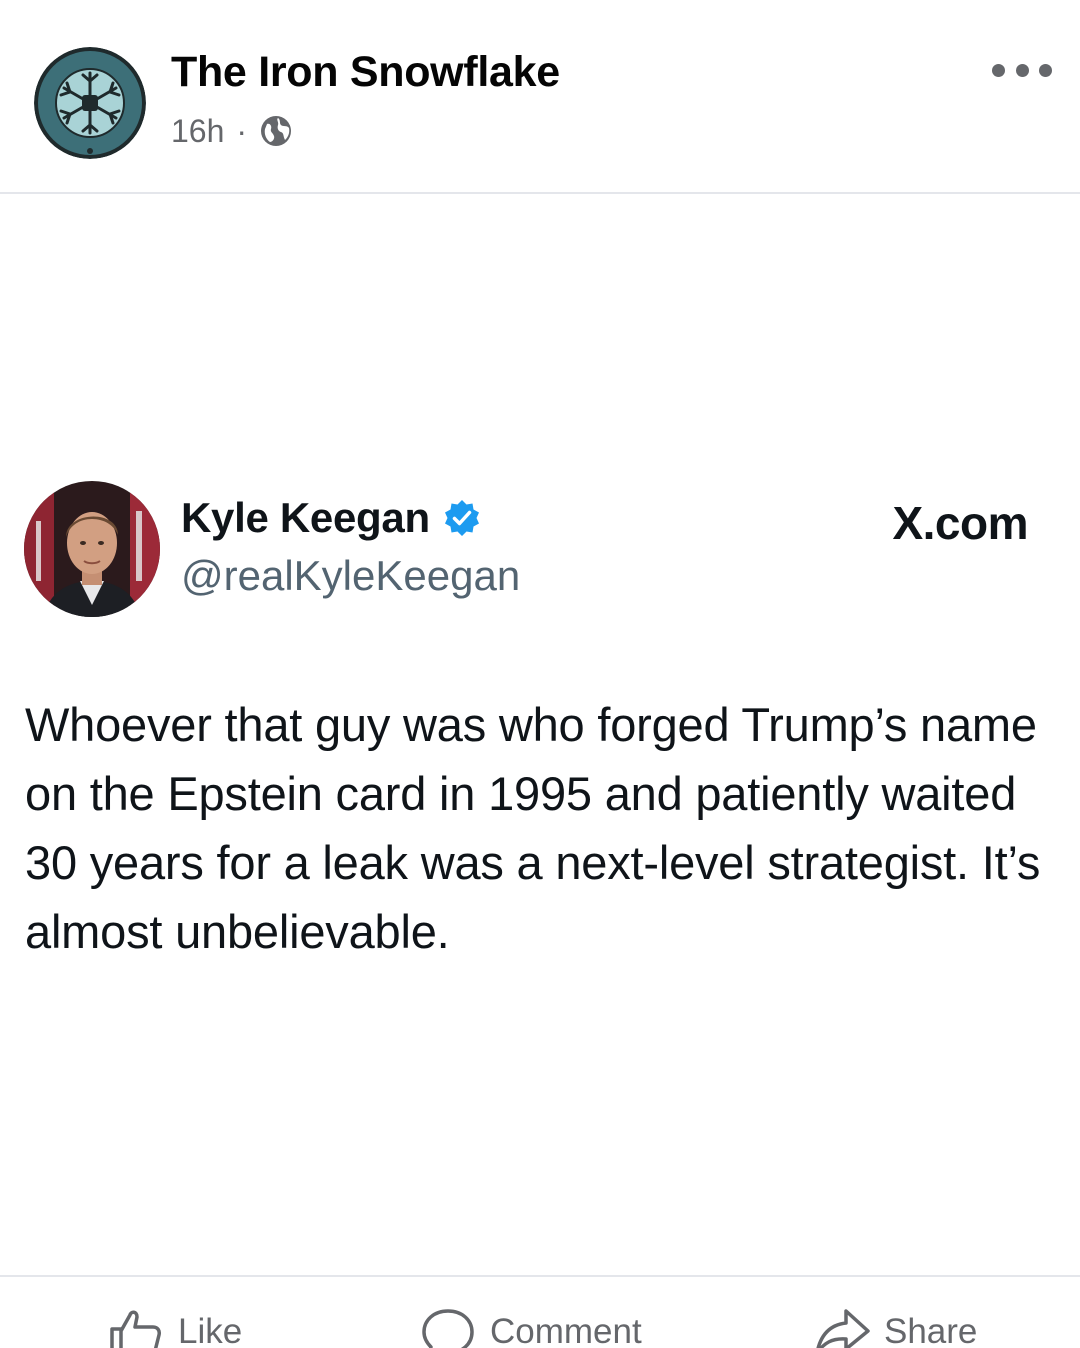  I want to click on tweet-author-handle: @realKyleKeegan, so click(351, 575).